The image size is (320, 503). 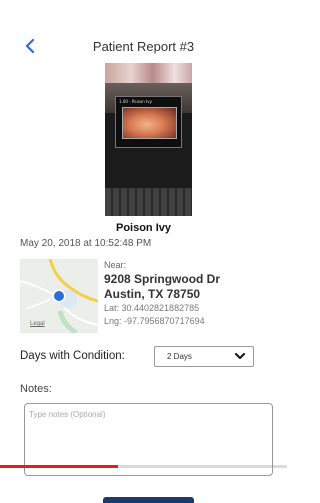 I want to click on photo-rash-image, so click(x=149, y=123).